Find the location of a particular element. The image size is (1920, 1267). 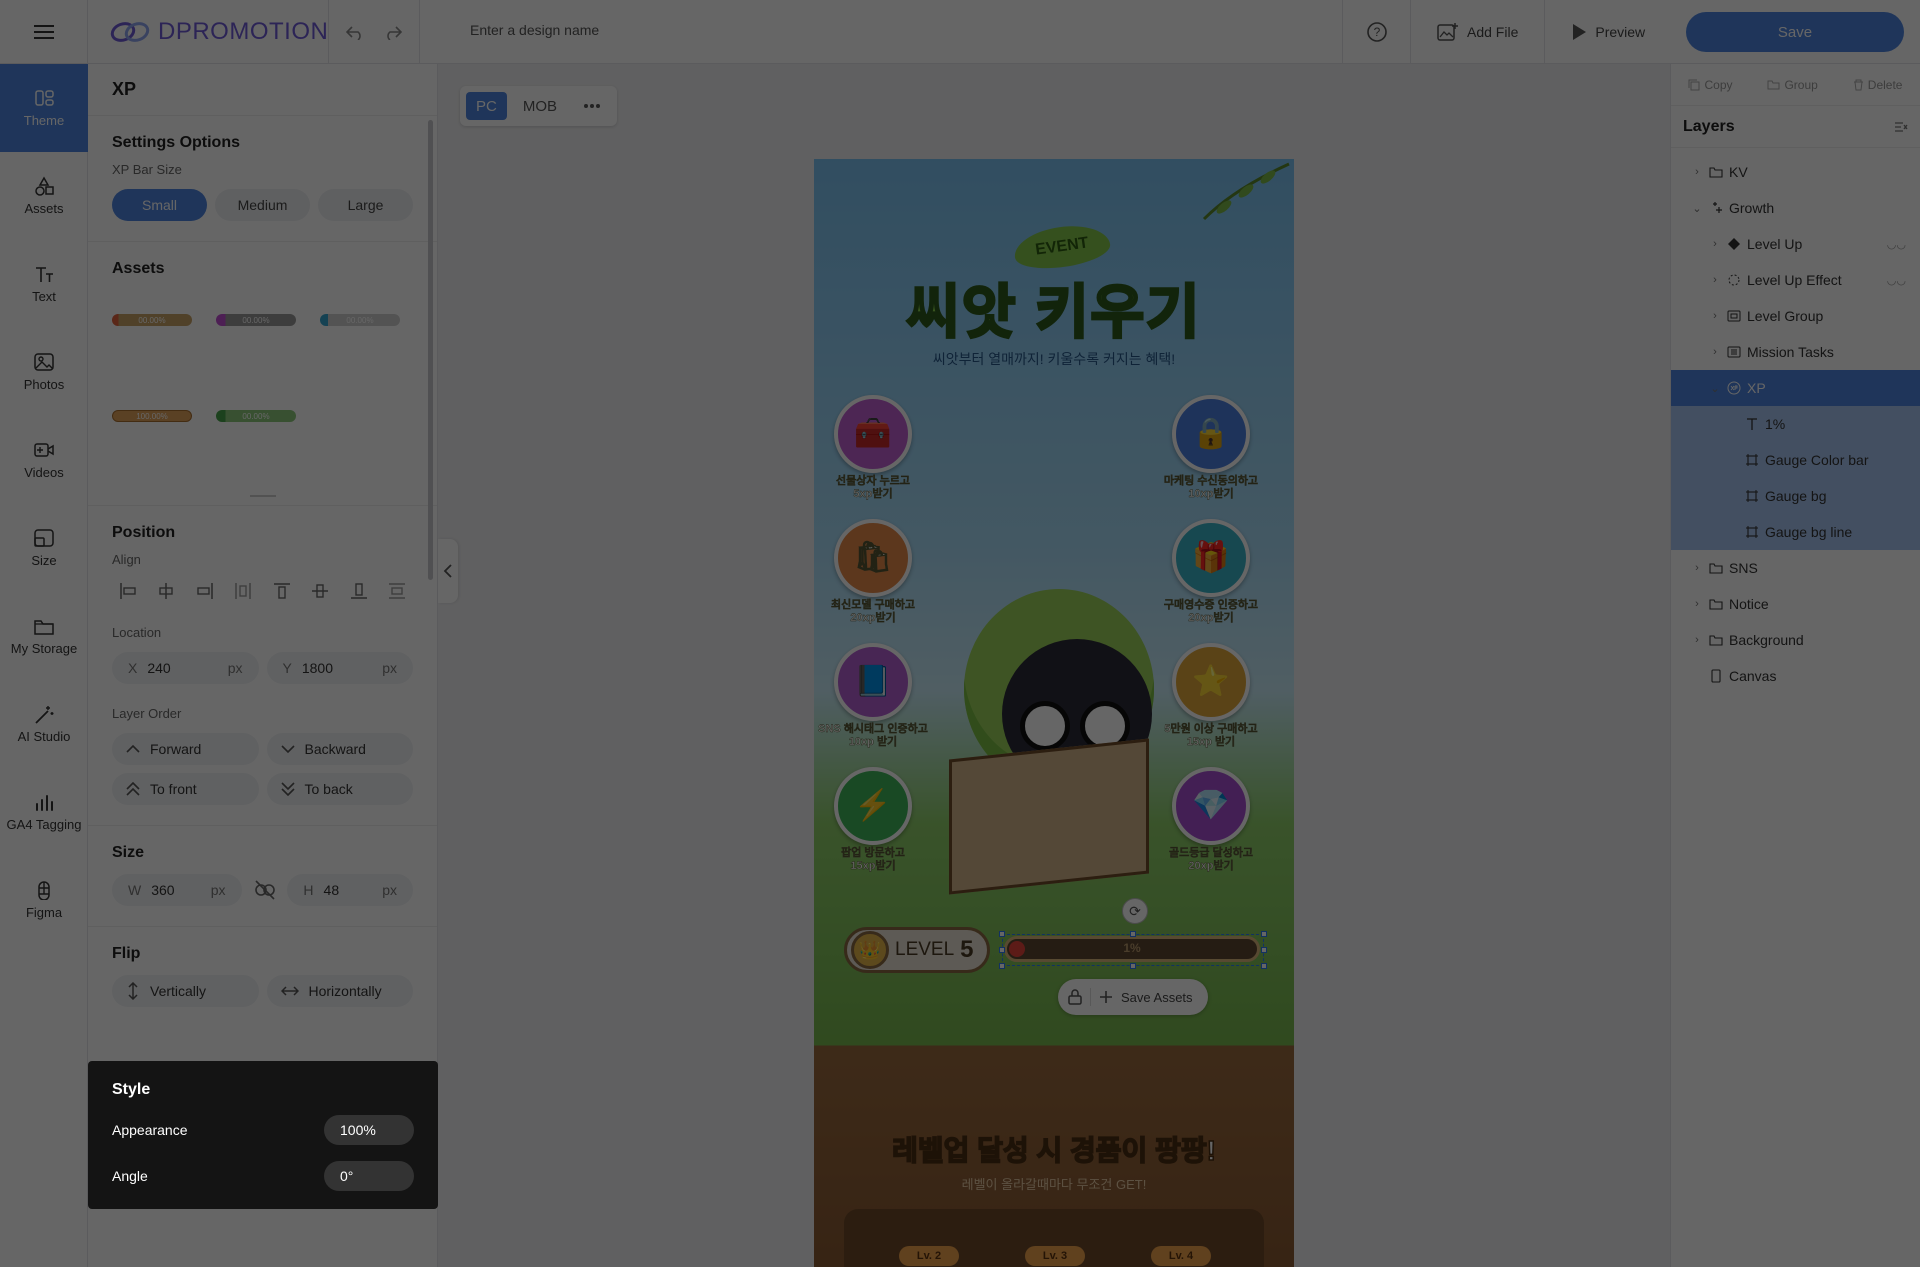

mission-item: ⭐ 5만원 이상 구매하고 15xp 받기 is located at coordinates (1211, 696).